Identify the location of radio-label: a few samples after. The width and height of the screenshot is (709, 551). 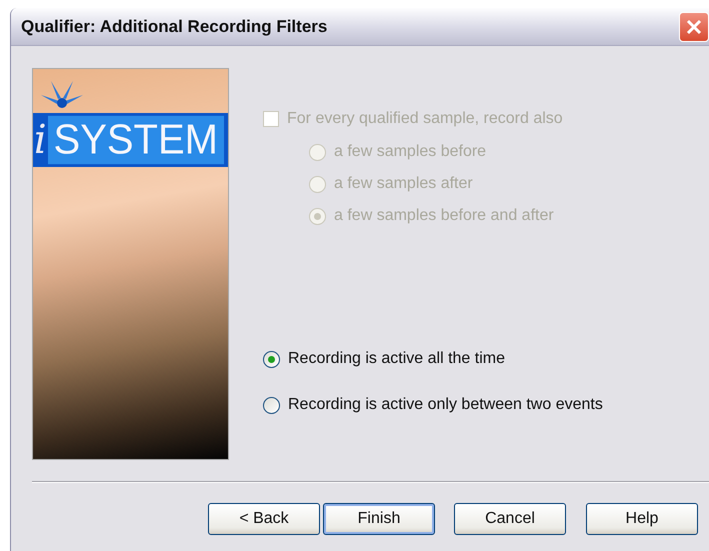
(403, 184).